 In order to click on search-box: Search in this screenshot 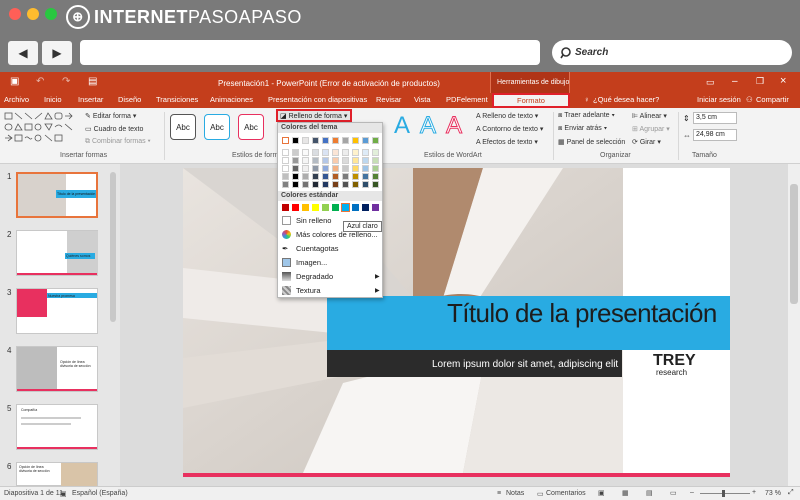, I will do `click(672, 52)`.